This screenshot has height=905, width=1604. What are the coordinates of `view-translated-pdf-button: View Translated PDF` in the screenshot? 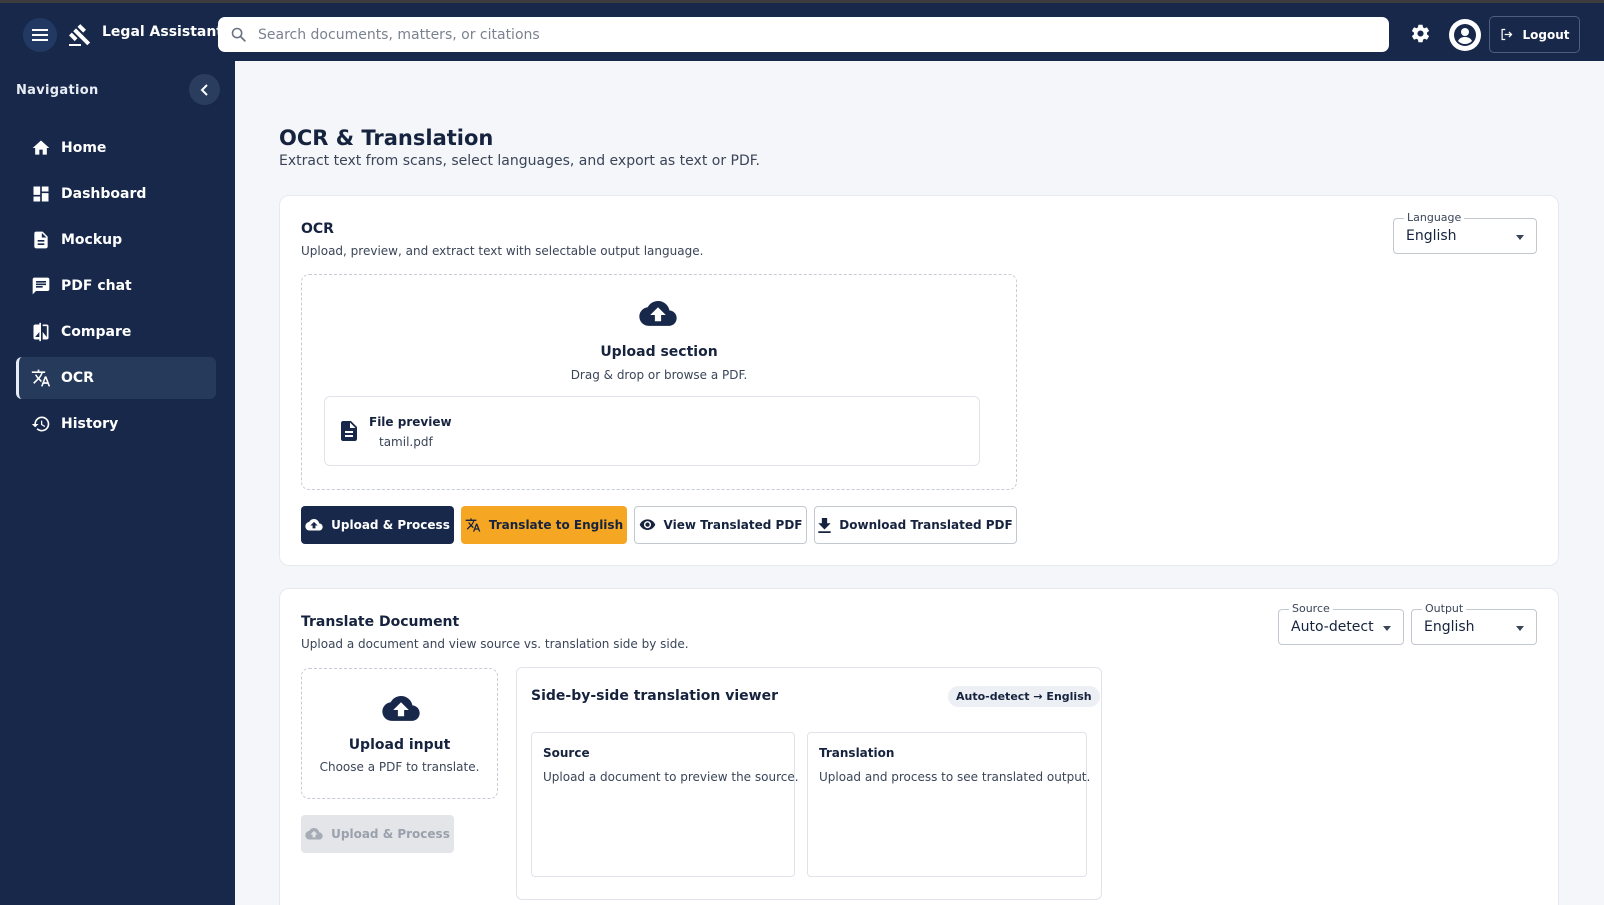 It's located at (720, 525).